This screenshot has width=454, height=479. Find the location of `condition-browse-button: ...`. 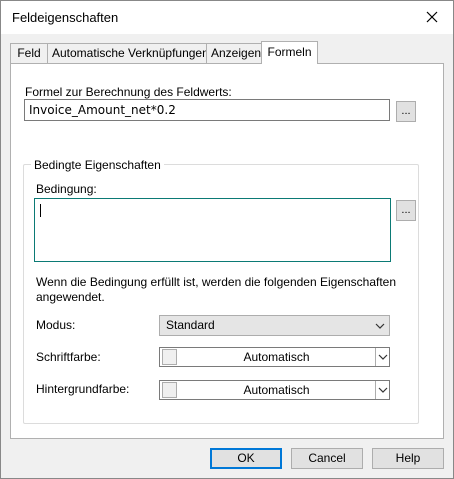

condition-browse-button: ... is located at coordinates (406, 210).